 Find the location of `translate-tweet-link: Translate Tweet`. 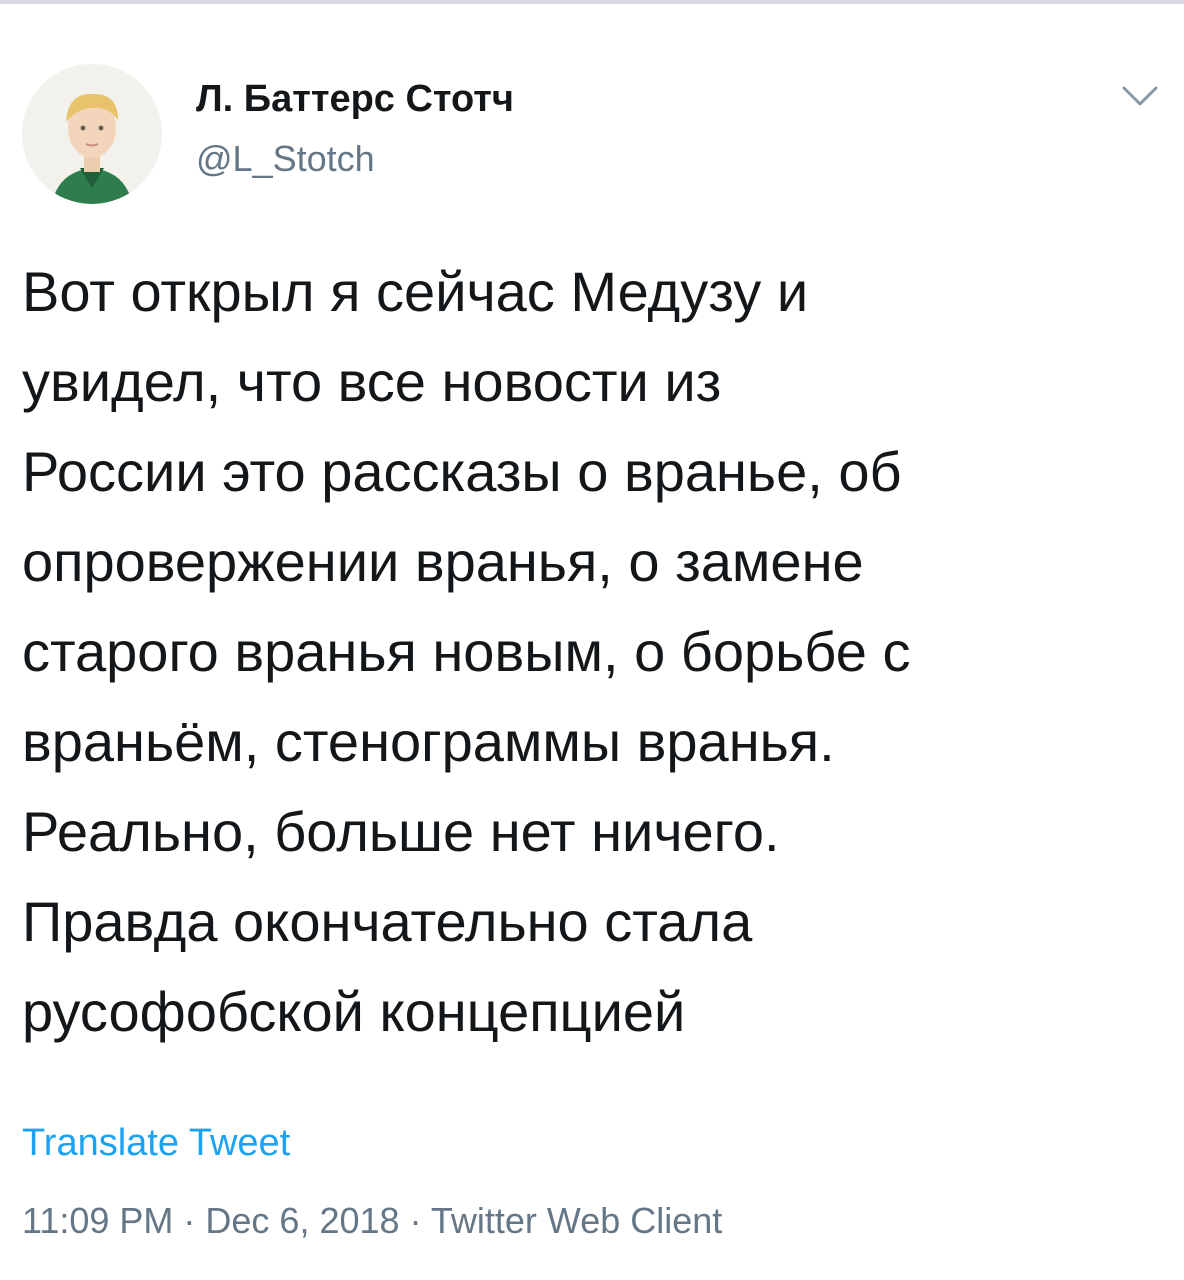

translate-tweet-link: Translate Tweet is located at coordinates (156, 1143).